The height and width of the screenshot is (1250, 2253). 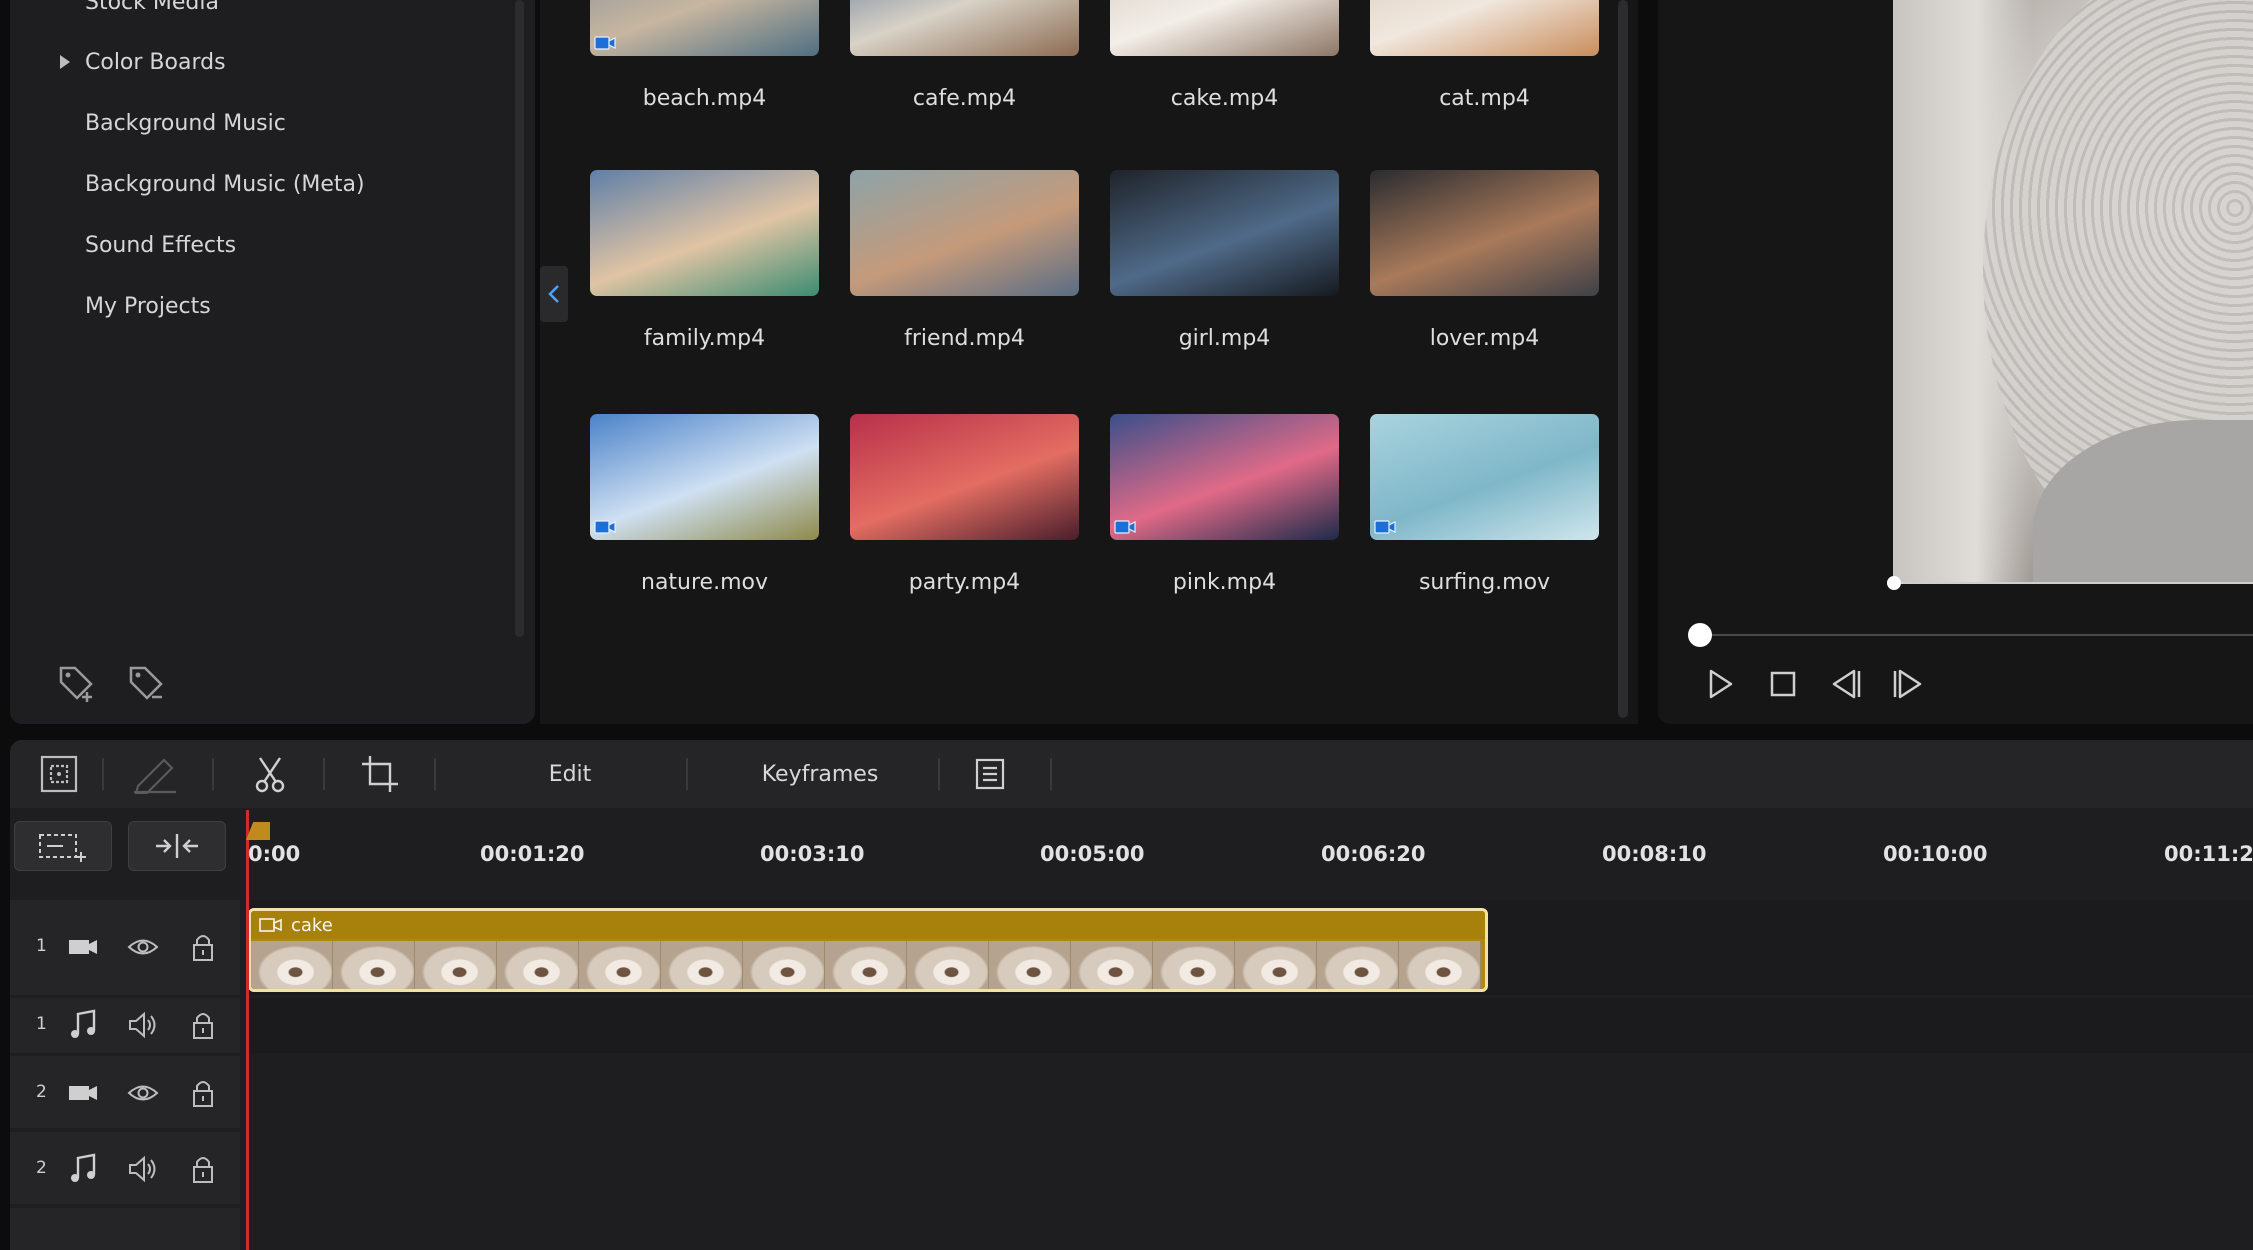 I want to click on list-icon, so click(x=990, y=774).